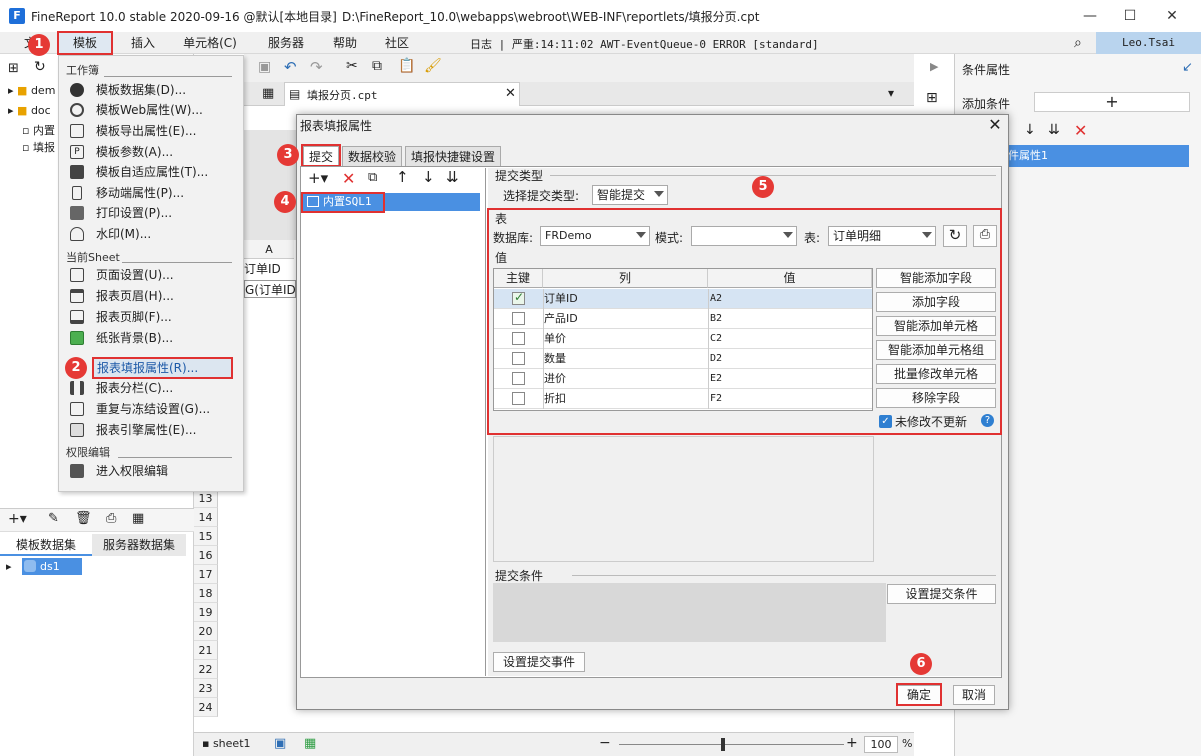  Describe the element at coordinates (630, 195) in the screenshot. I see `submit-type-select: 智能提交` at that location.